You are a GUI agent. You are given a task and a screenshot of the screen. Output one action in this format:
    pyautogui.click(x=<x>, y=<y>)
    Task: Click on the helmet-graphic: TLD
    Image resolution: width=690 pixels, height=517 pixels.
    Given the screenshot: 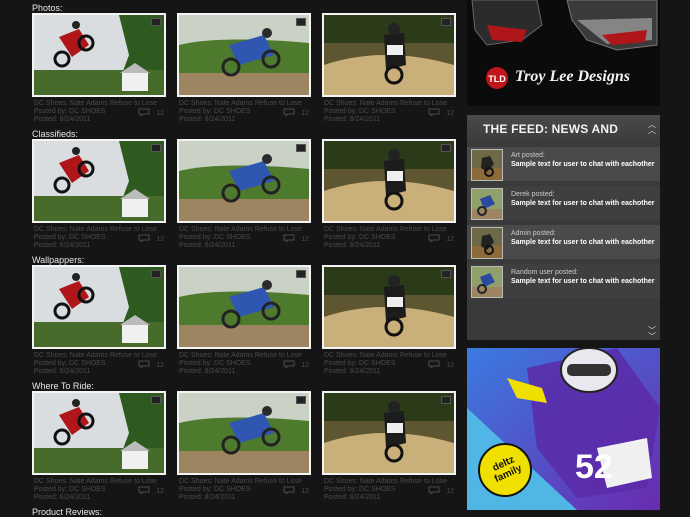 What is the action you would take?
    pyautogui.click(x=563, y=53)
    